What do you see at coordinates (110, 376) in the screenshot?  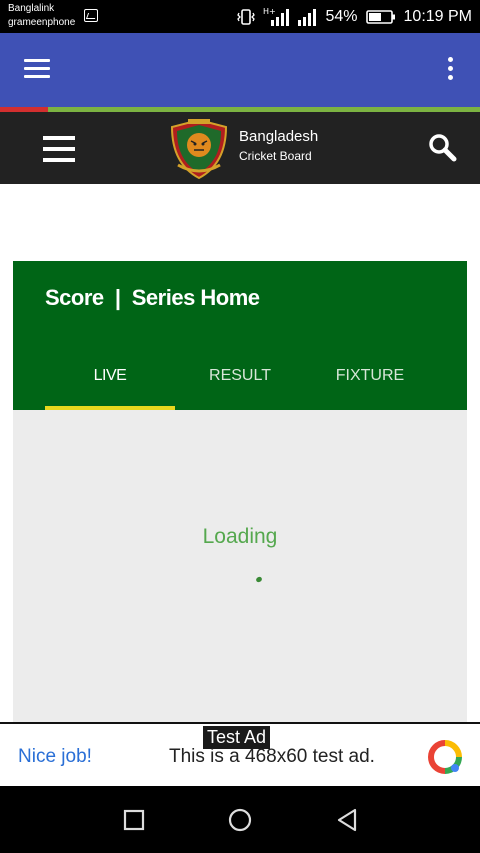 I see `tab-live: LIVE` at bounding box center [110, 376].